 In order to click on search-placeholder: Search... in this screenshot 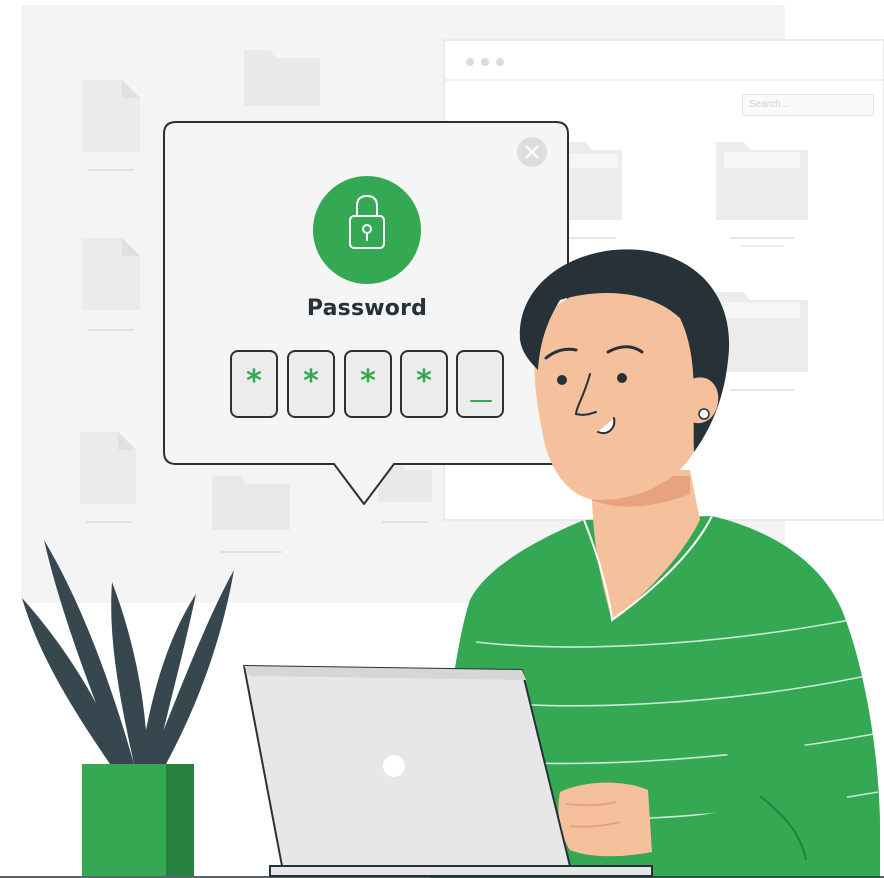, I will do `click(769, 104)`.